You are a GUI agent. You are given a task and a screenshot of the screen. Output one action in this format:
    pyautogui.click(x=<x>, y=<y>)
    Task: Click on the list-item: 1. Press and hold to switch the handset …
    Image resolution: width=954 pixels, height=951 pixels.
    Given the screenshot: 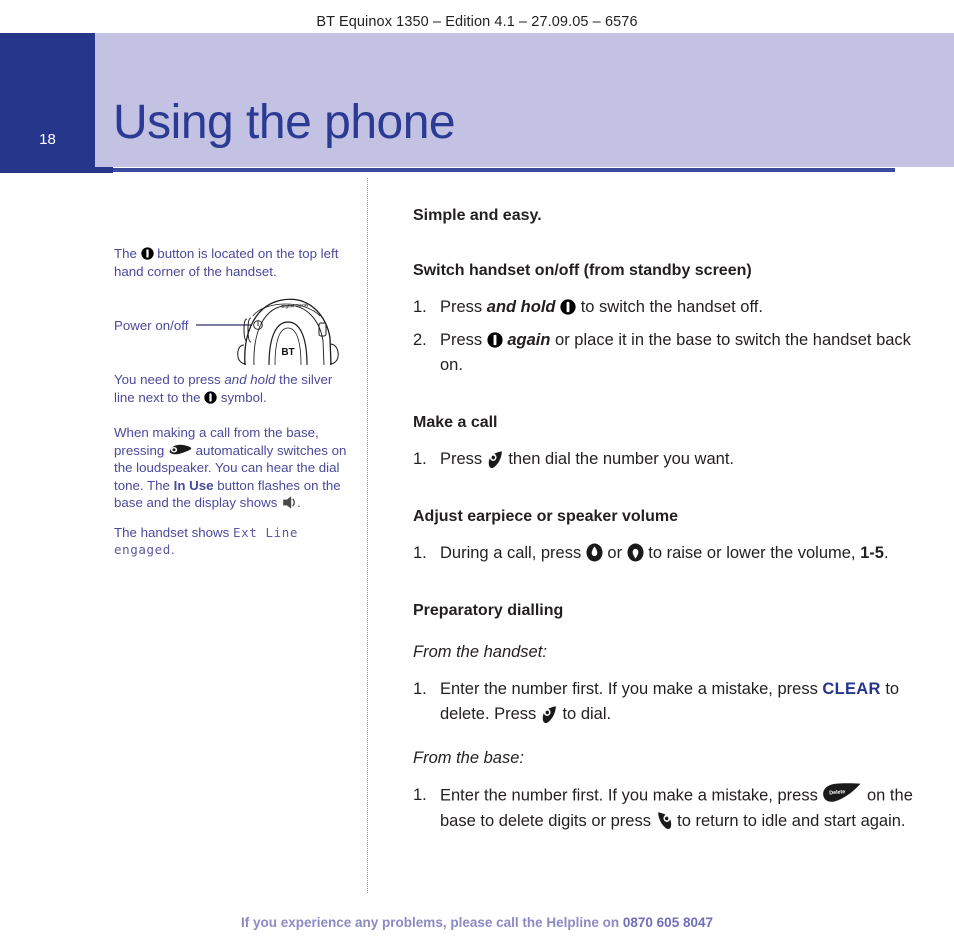 What is the action you would take?
    pyautogui.click(x=663, y=307)
    